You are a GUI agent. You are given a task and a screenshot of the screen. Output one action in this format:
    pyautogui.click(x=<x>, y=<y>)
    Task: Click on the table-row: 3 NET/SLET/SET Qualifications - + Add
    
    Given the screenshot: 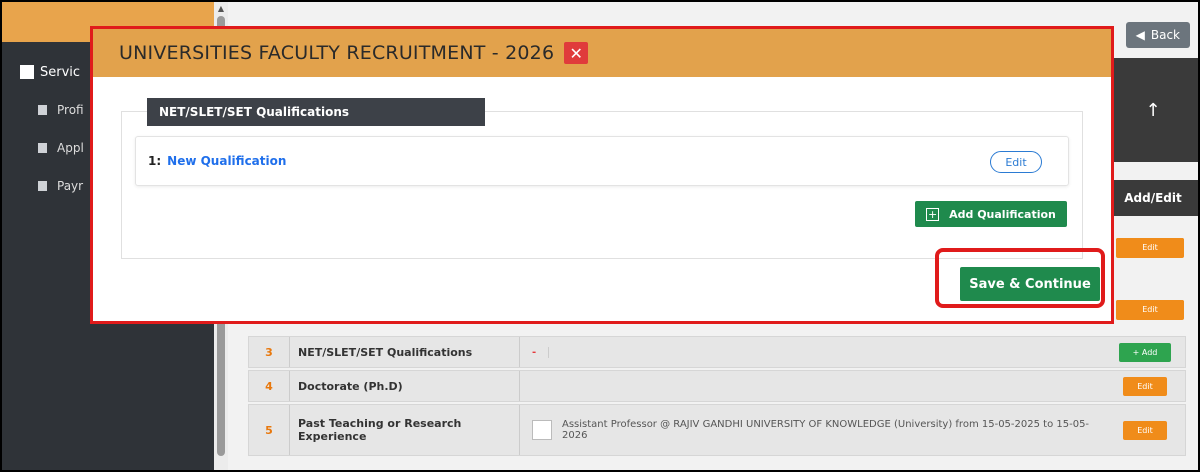 What is the action you would take?
    pyautogui.click(x=717, y=352)
    